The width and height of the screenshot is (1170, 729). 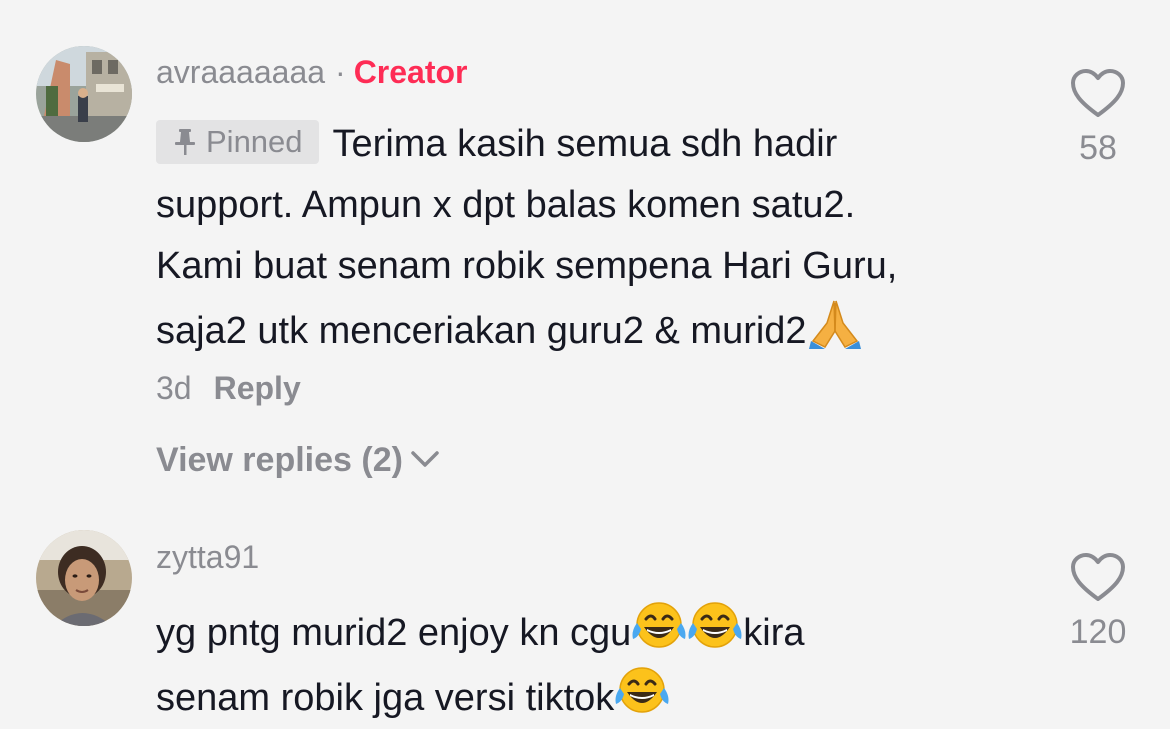 What do you see at coordinates (174, 388) in the screenshot?
I see `comment-age: 3d` at bounding box center [174, 388].